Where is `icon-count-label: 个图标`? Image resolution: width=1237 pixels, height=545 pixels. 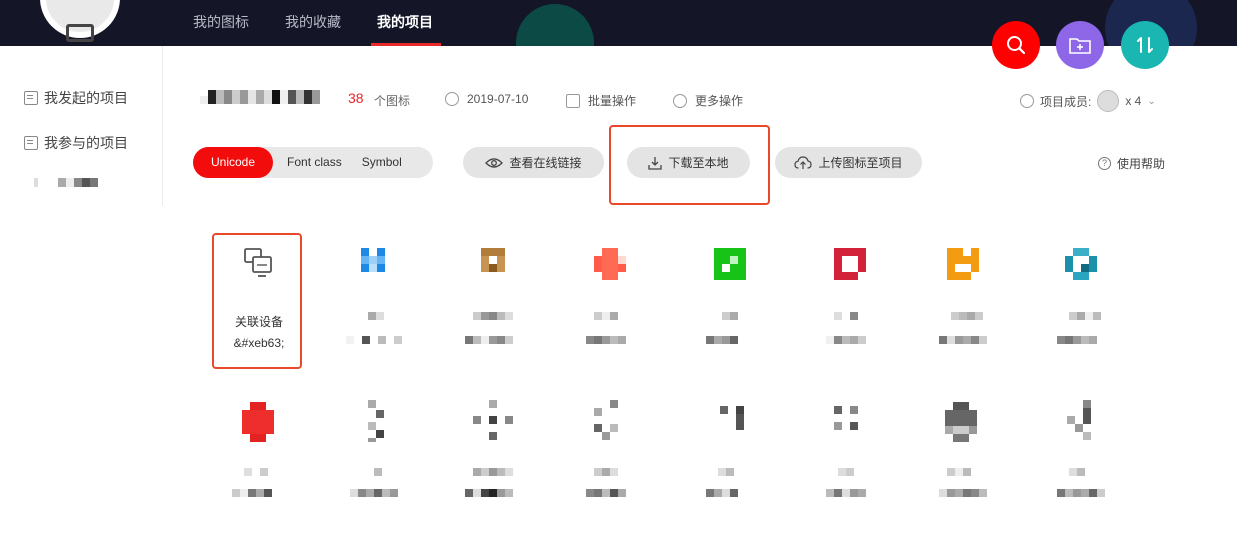
icon-count-label: 个图标 is located at coordinates (392, 101).